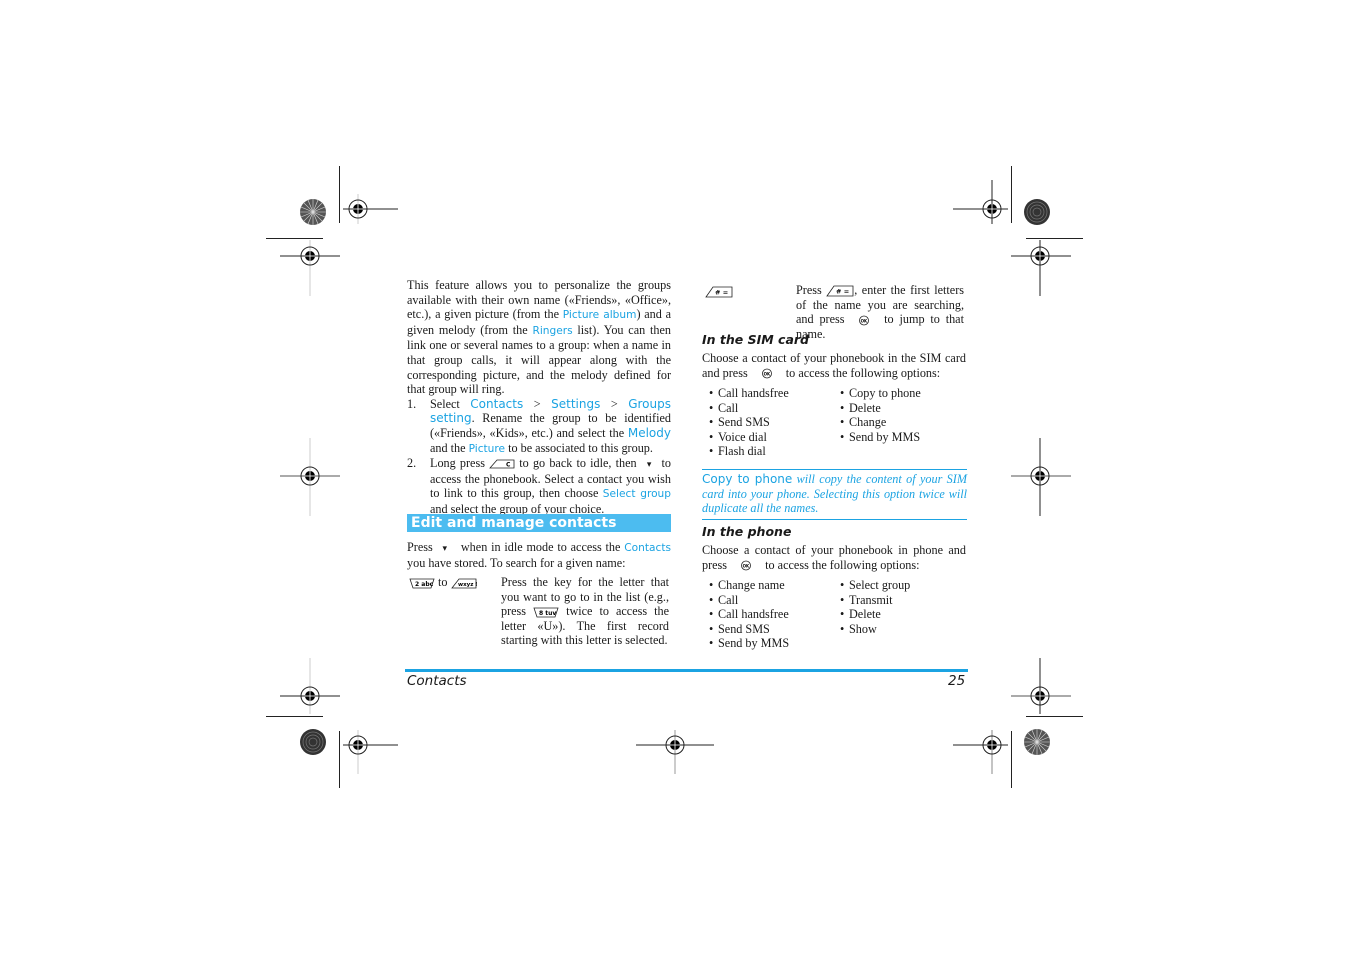 The width and height of the screenshot is (1351, 954). What do you see at coordinates (552, 331) in the screenshot?
I see `ringers-link: Ringers` at bounding box center [552, 331].